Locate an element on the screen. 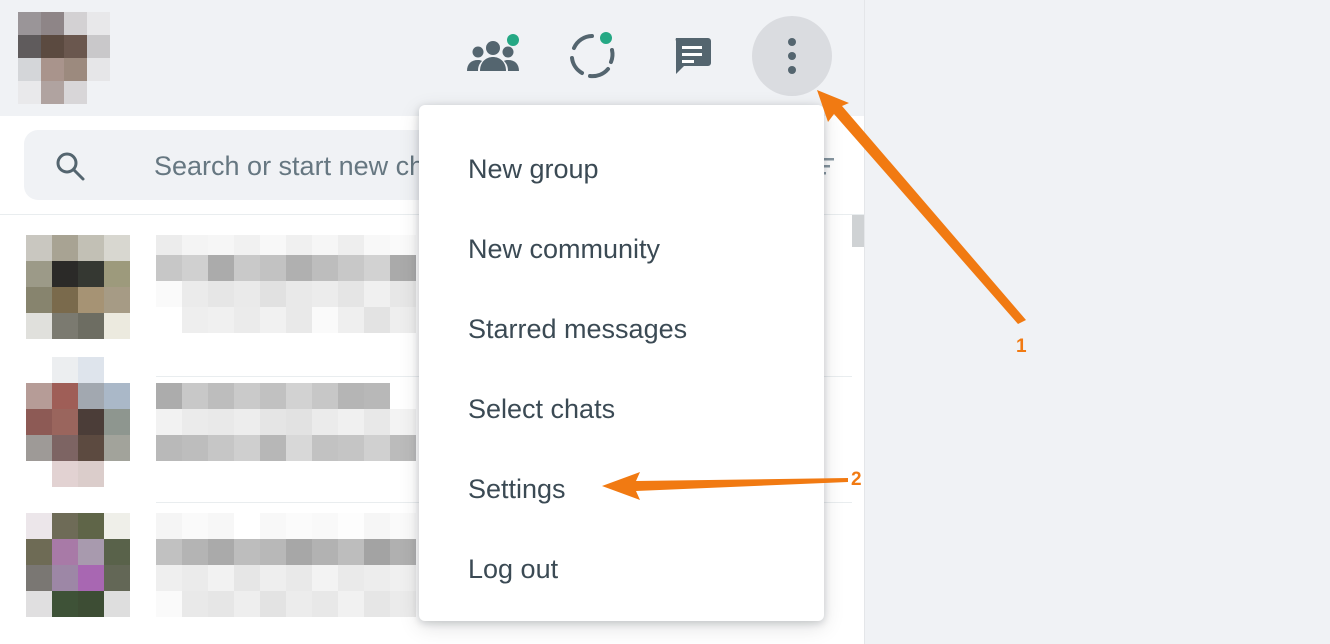 The width and height of the screenshot is (1330, 644). profile-avatar is located at coordinates (64, 58).